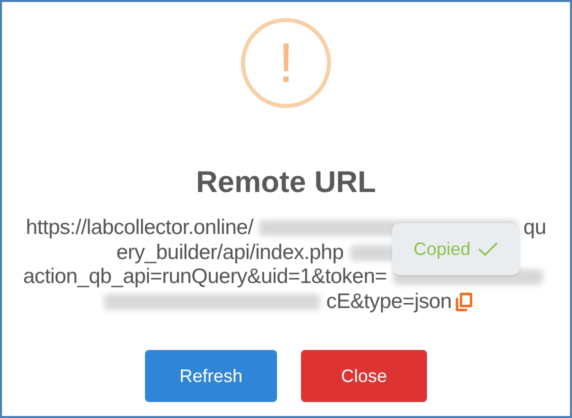 The height and width of the screenshot is (418, 572). What do you see at coordinates (286, 63) in the screenshot?
I see `warning-icon: !` at bounding box center [286, 63].